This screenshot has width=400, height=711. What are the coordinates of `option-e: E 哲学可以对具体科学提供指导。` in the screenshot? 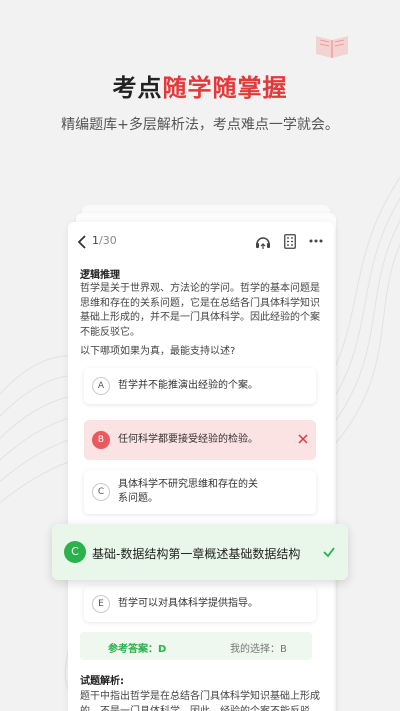 It's located at (200, 604).